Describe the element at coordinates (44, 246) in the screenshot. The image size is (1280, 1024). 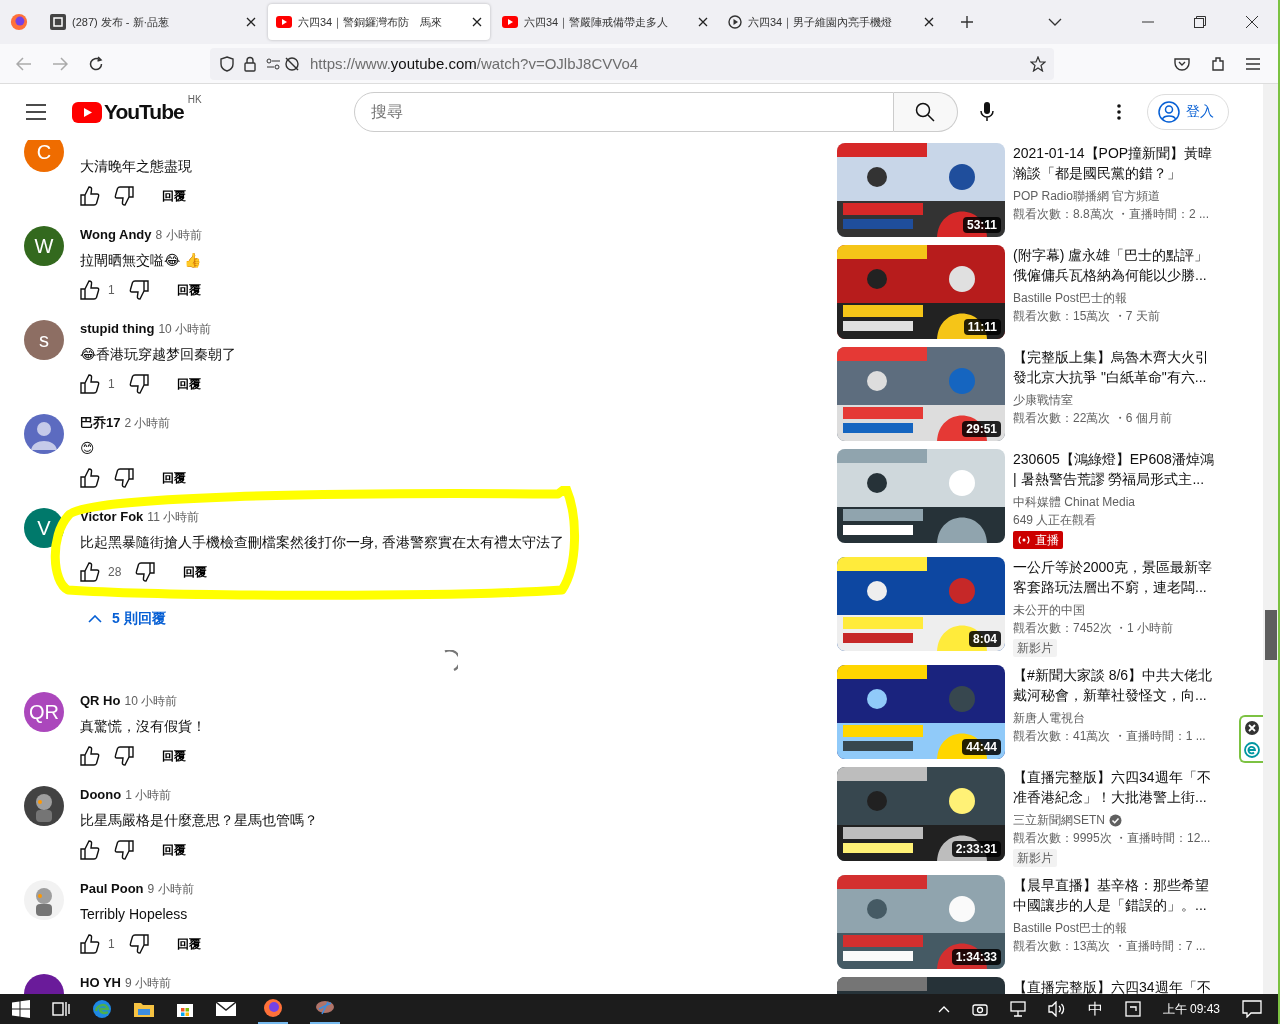
I see `avatar: W` at that location.